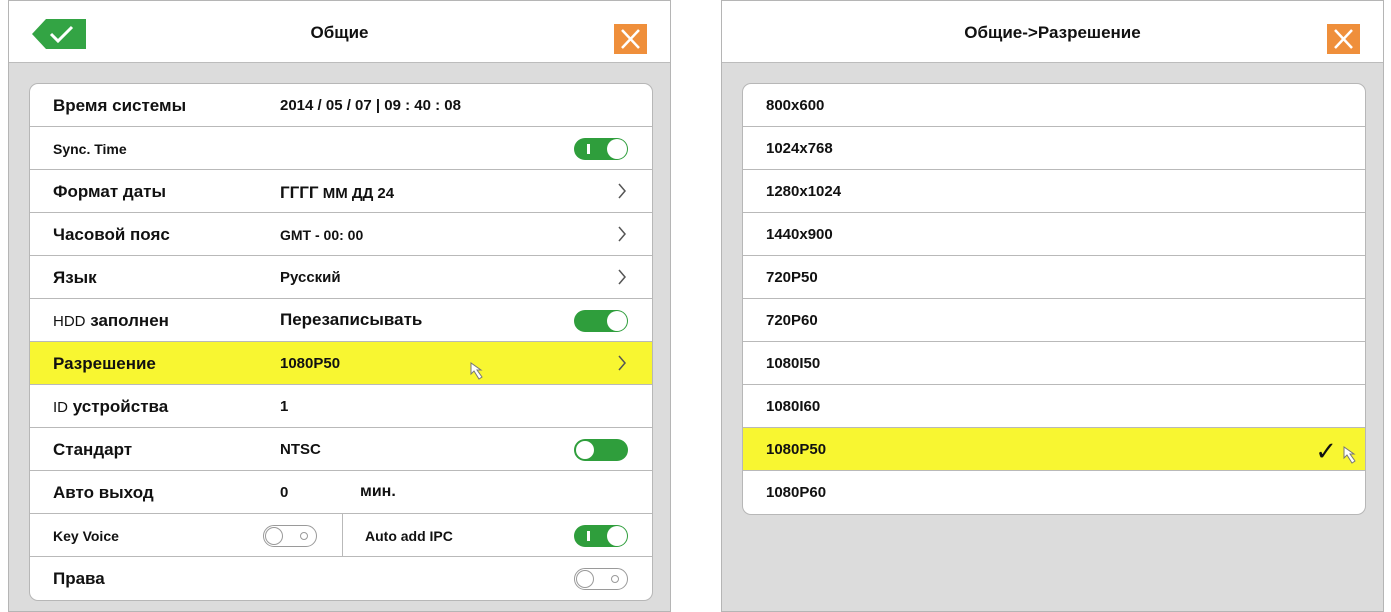 The width and height of the screenshot is (1391, 612). Describe the element at coordinates (93, 449) in the screenshot. I see `standard-label: Стандарт` at that location.